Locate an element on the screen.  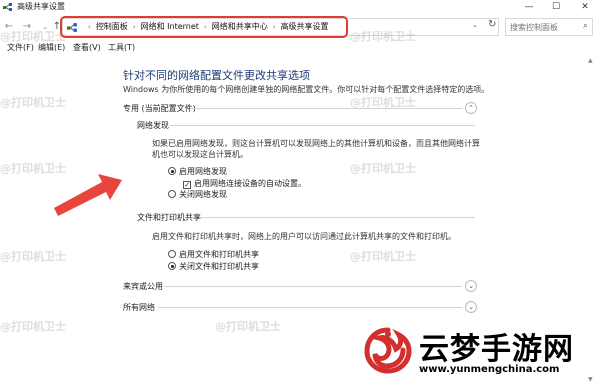
menu-bar: 文件(F) 编辑(E) 查看(V) 工具(T) is located at coordinates (300, 47).